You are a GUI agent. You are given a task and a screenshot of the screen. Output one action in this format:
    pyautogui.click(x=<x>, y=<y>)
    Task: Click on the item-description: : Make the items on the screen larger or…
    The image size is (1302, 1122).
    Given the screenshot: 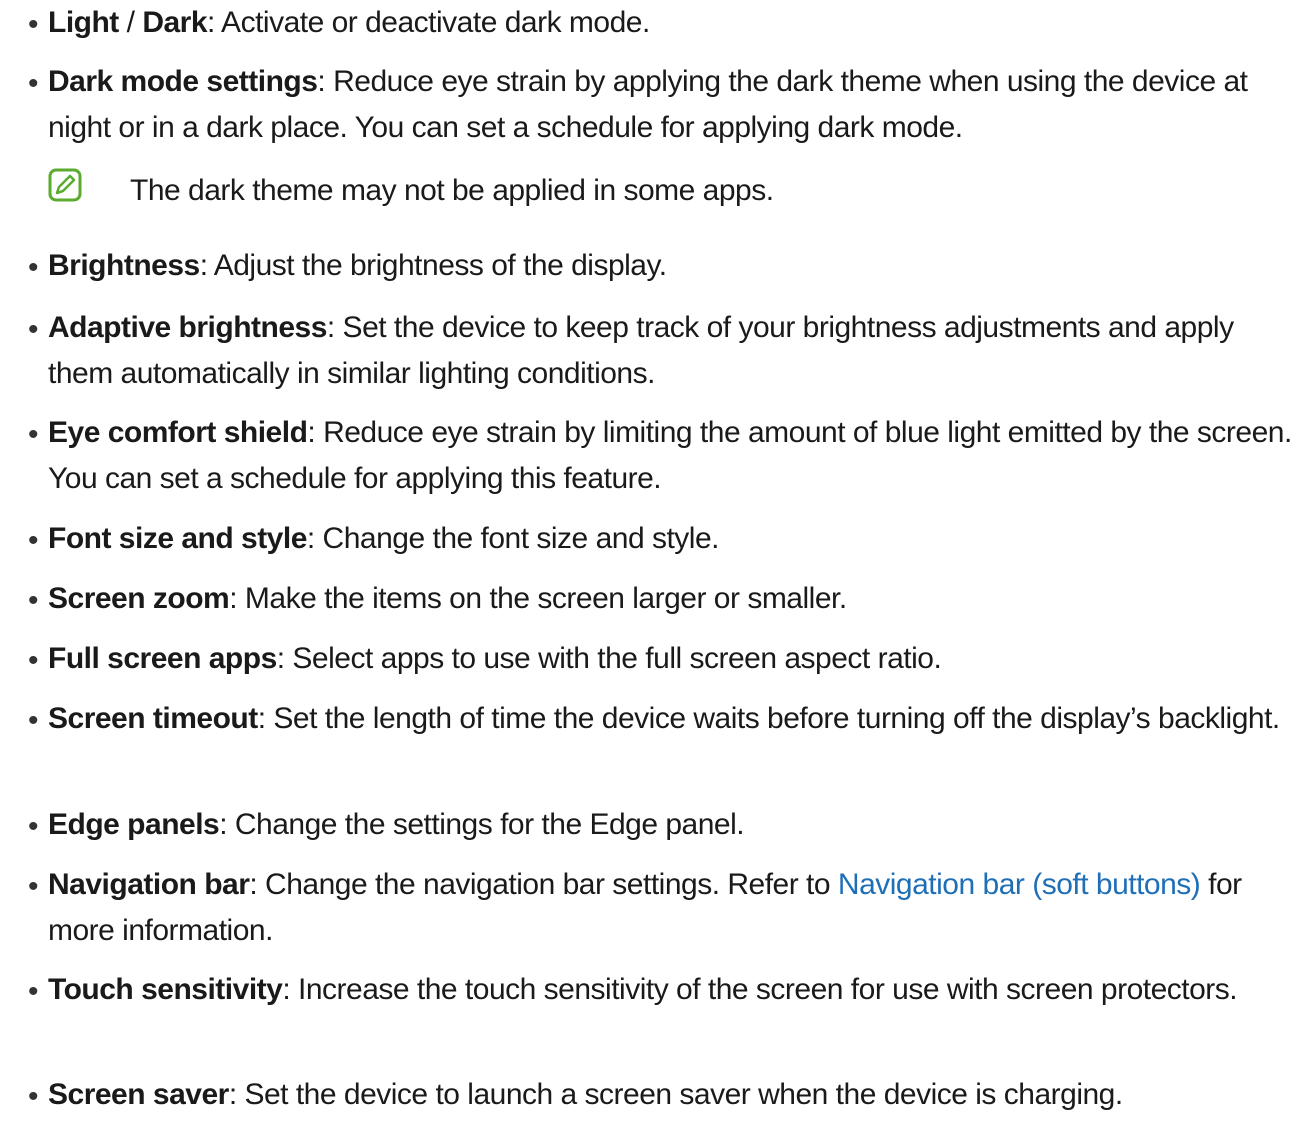 What is the action you would take?
    pyautogui.click(x=538, y=598)
    